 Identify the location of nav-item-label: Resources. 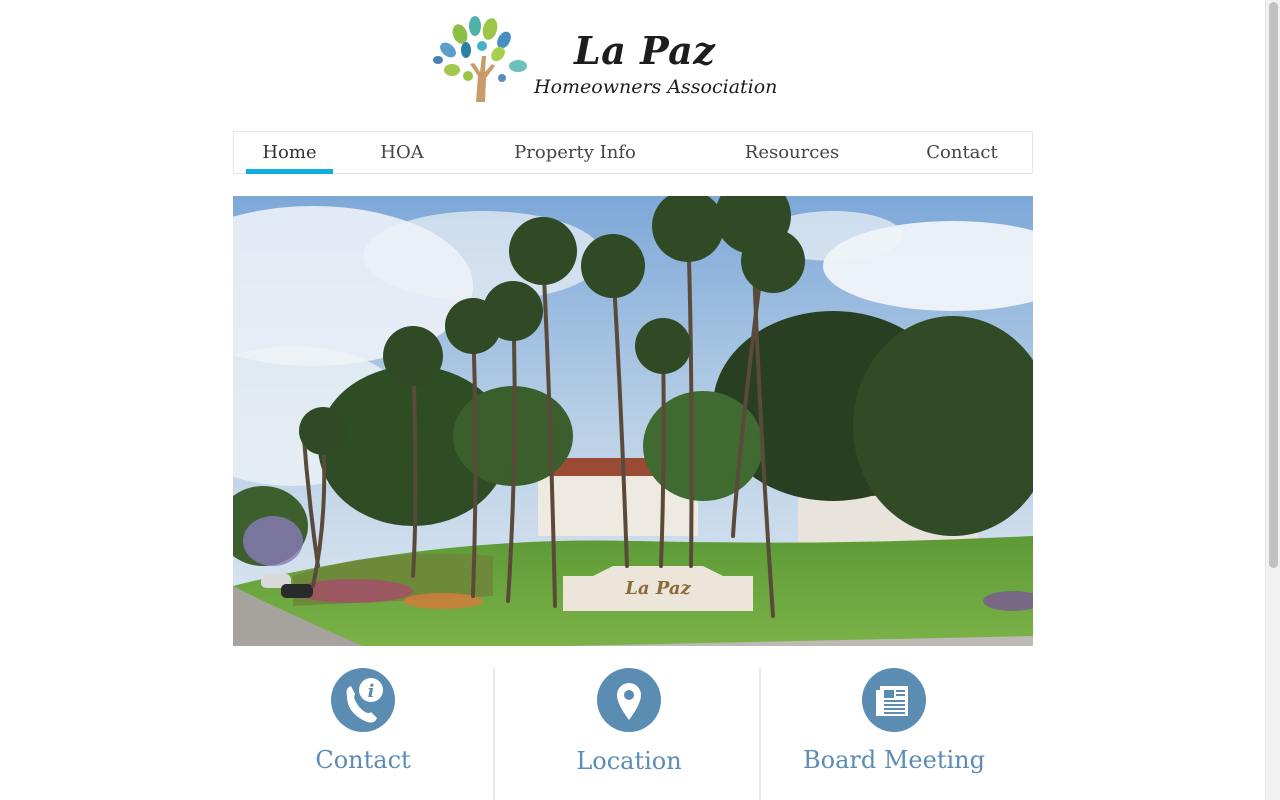
(792, 152).